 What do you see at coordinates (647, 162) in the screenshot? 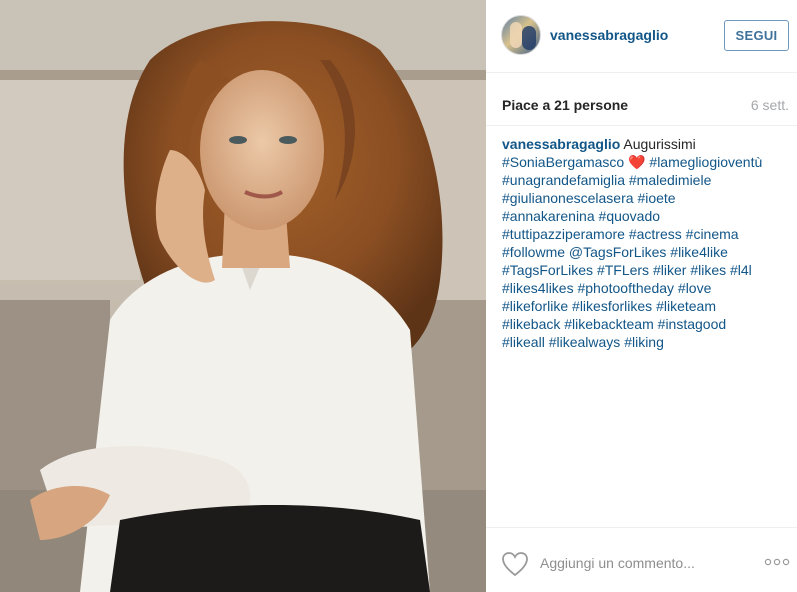
I see `caption-line: #SoniaBergamasco ❤️ #lamegliogioventù` at bounding box center [647, 162].